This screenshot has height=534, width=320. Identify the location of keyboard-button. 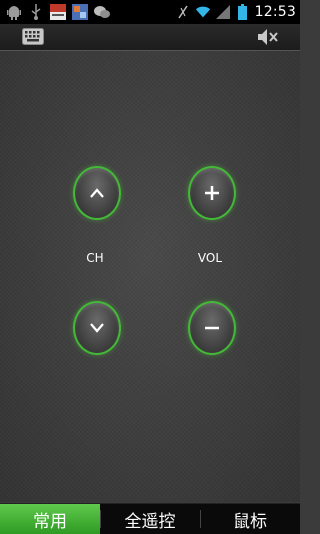
(33, 36).